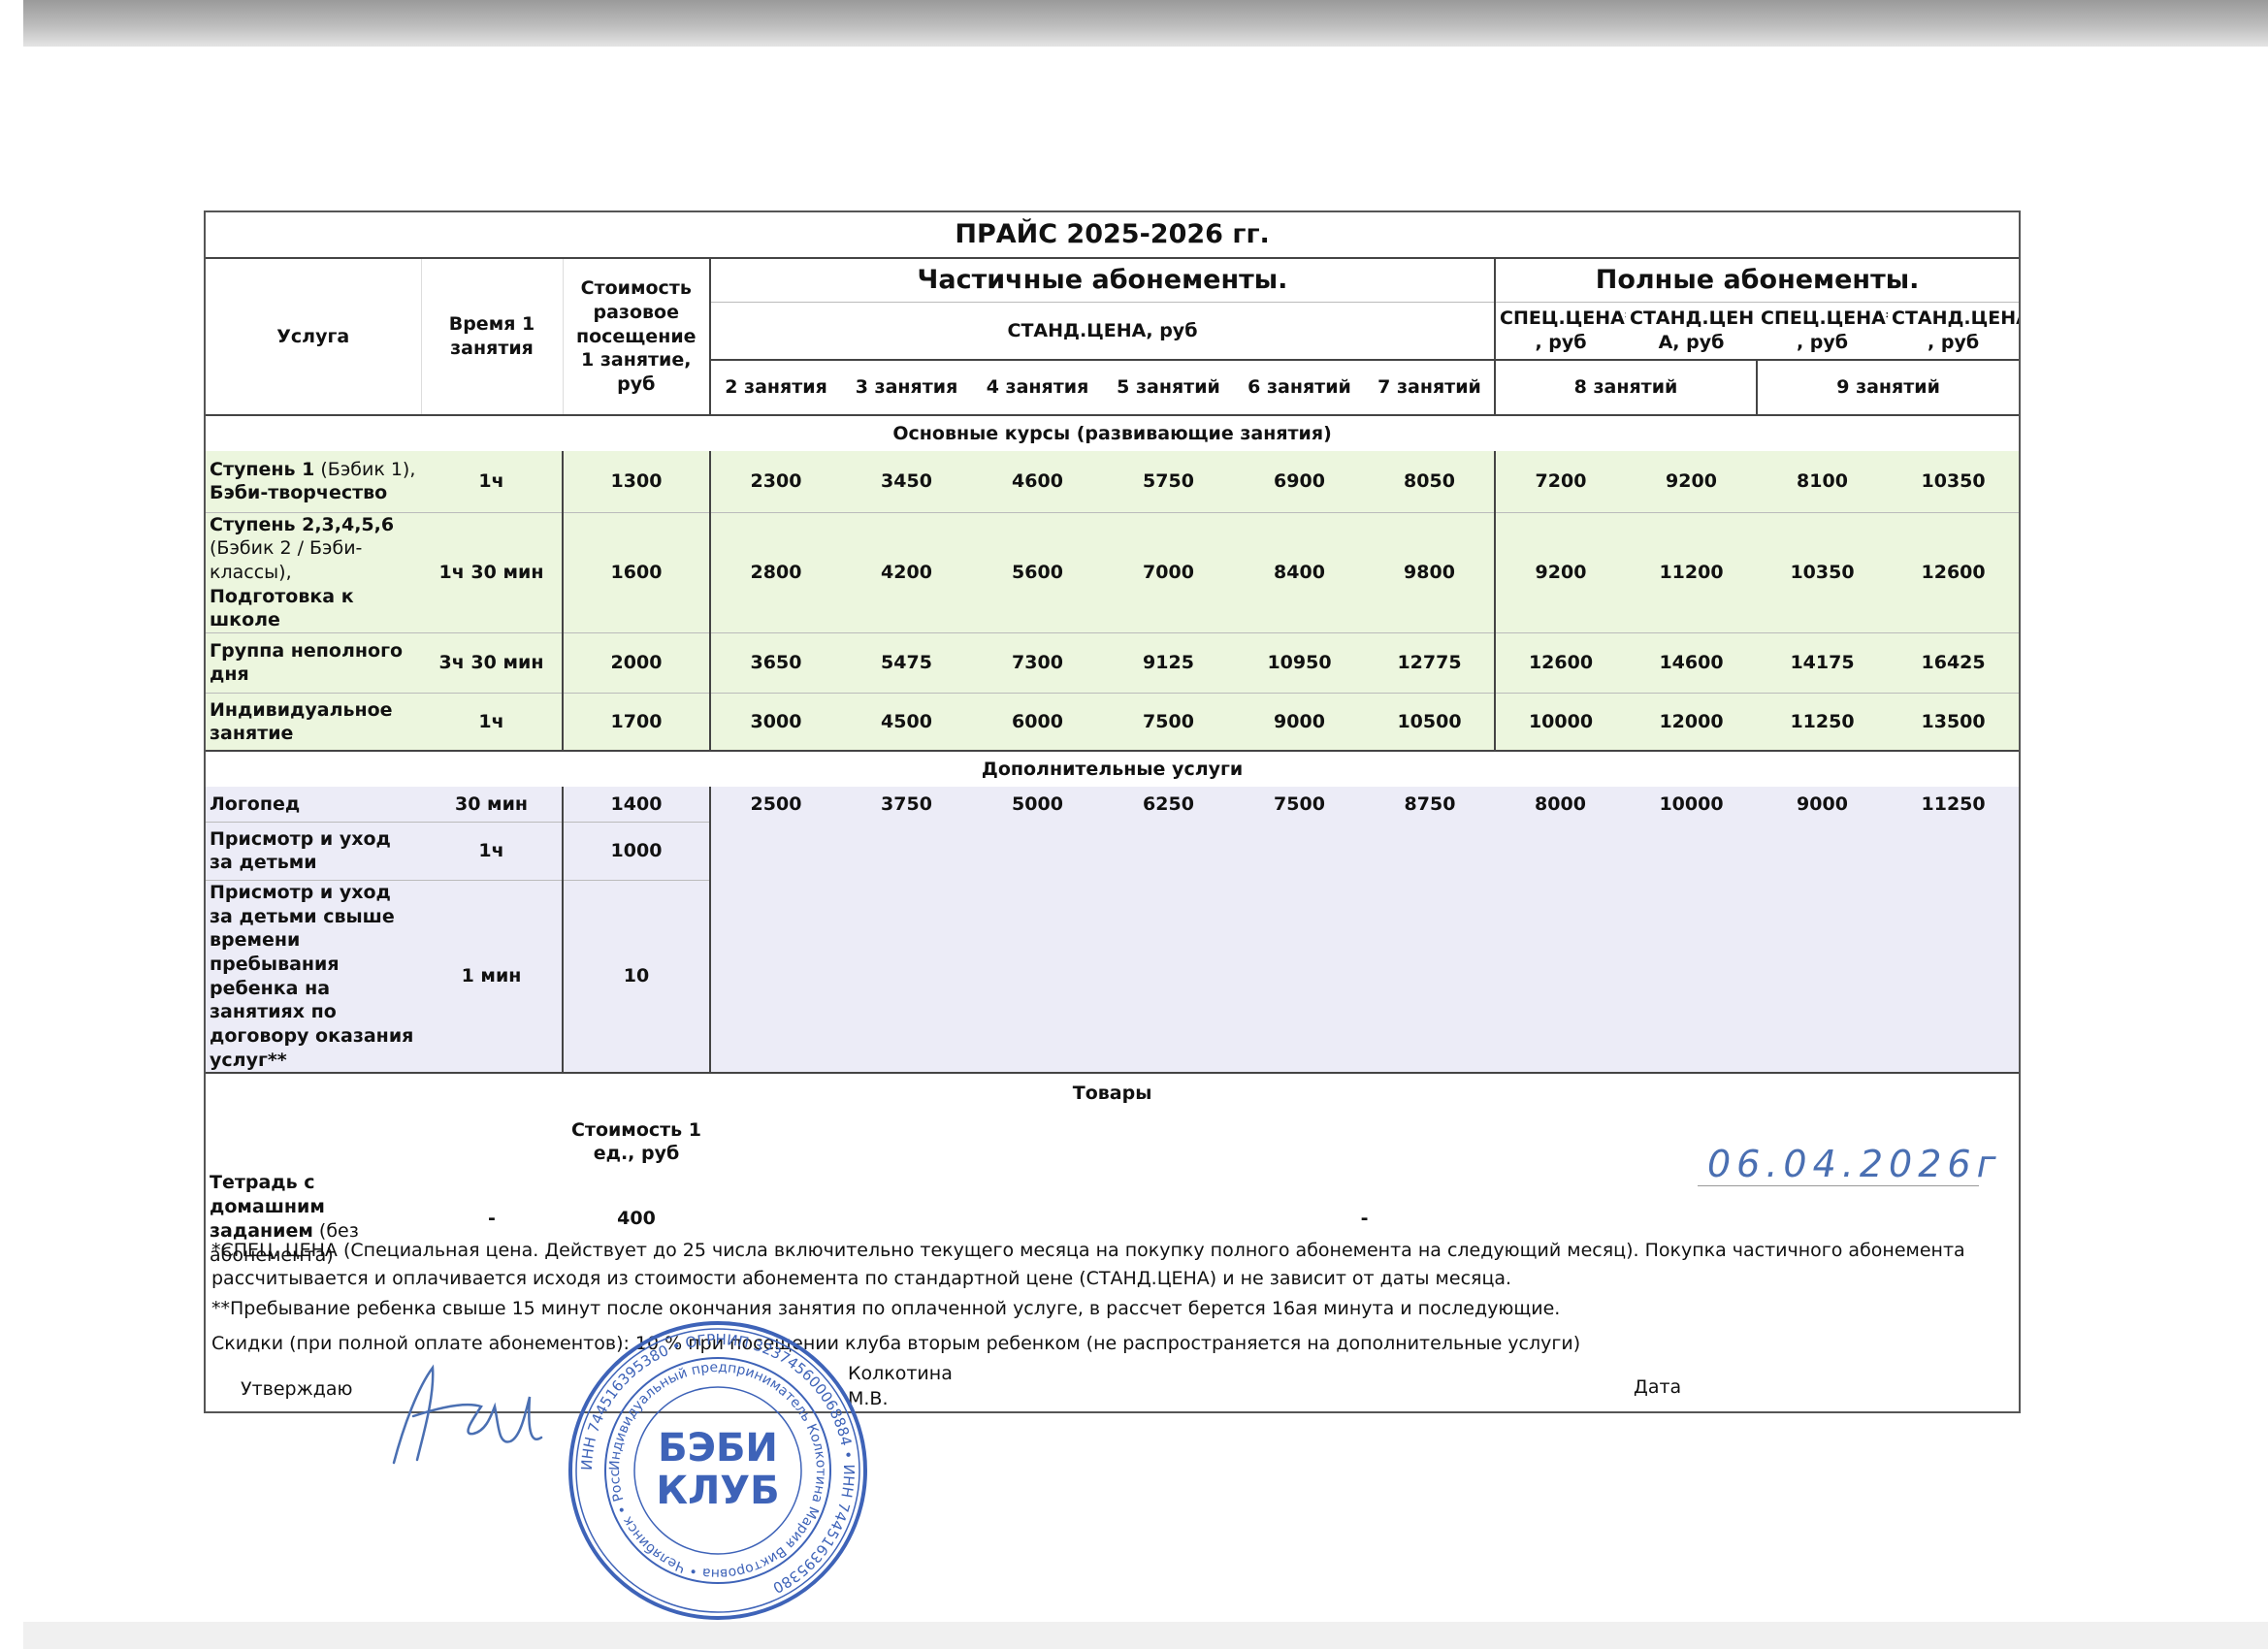 This screenshot has width=2268, height=1649. I want to click on service-name: Ступень 1 (Бэбик 1), Бэби-творчество, so click(313, 482).